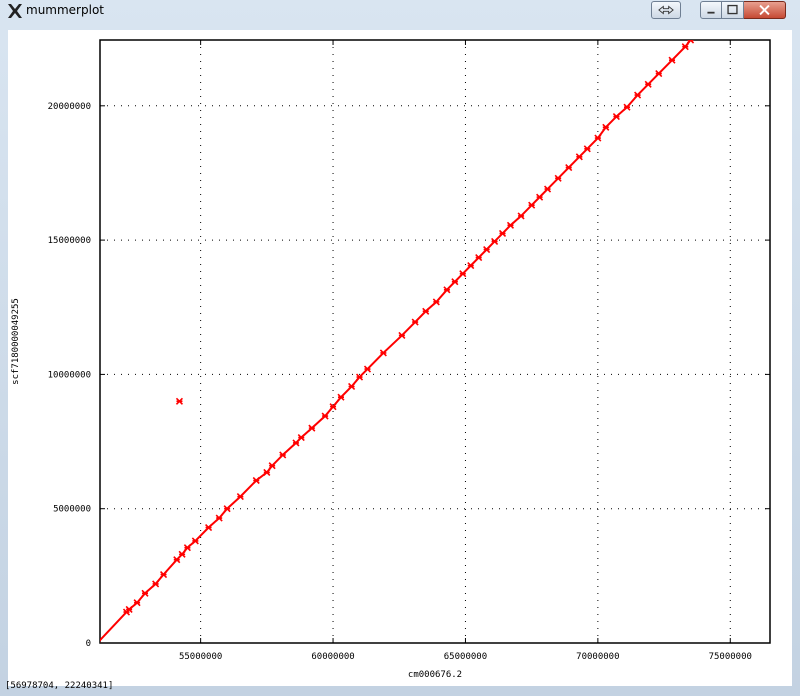 This screenshot has height=696, width=800. I want to click on x-tick-label: 65000000, so click(465, 657).